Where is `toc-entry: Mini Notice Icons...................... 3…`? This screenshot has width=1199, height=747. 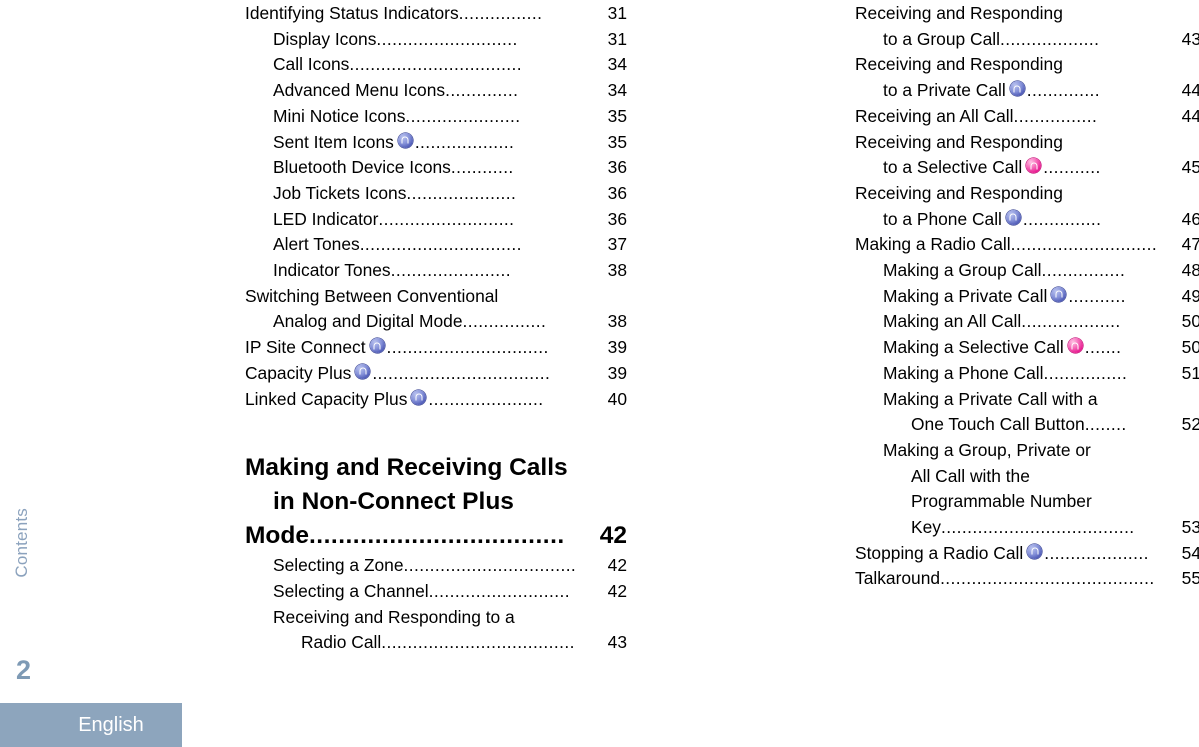 toc-entry: Mini Notice Icons...................... 3… is located at coordinates (436, 117).